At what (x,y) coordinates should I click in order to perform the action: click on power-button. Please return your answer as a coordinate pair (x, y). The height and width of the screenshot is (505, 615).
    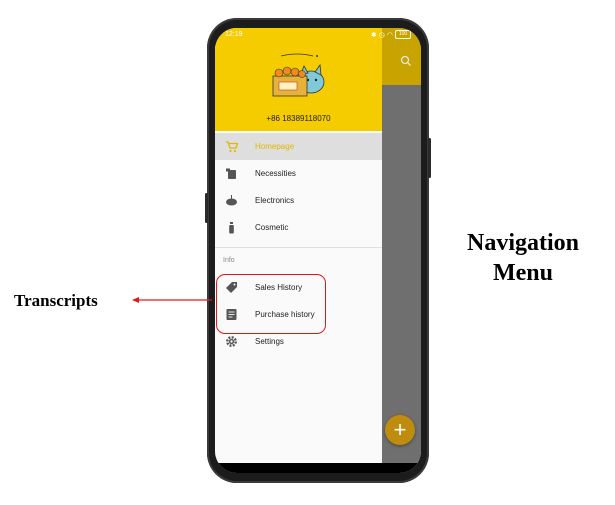
    Looking at the image, I should click on (429, 158).